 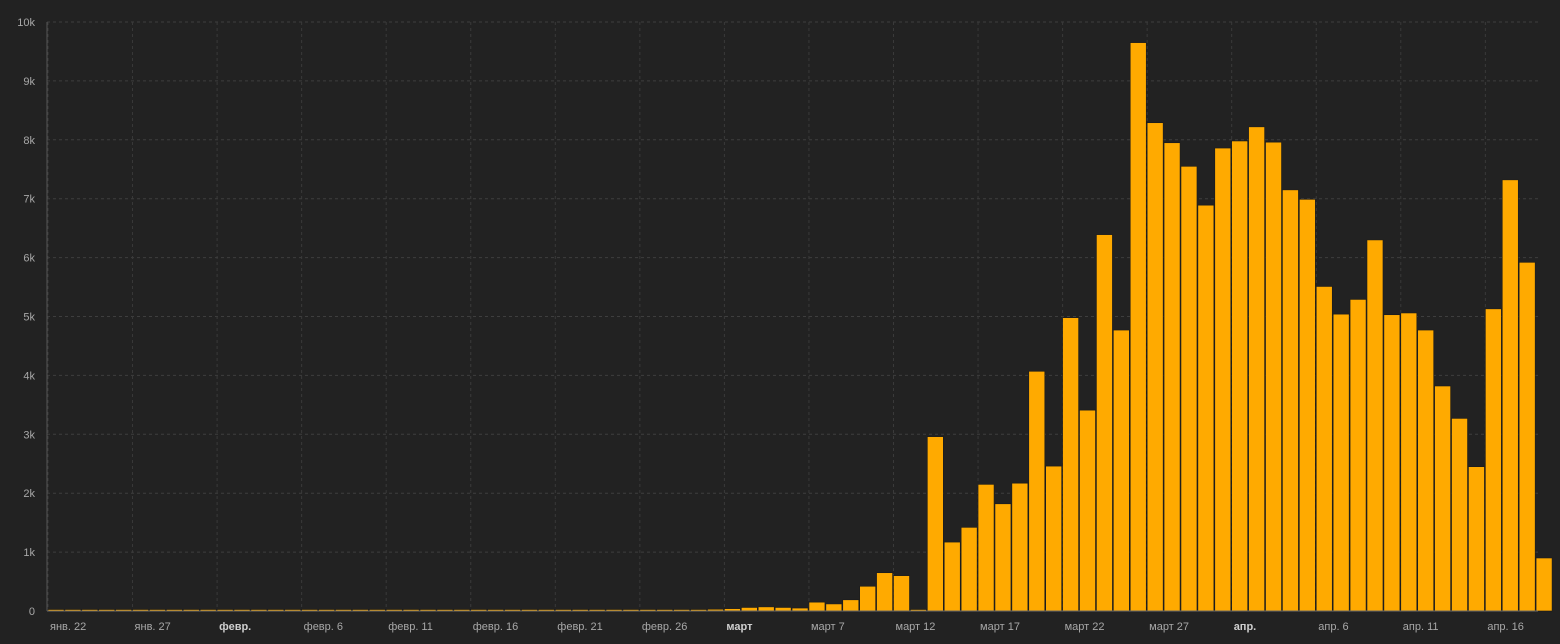 What do you see at coordinates (29, 82) in the screenshot?
I see `y-tick-label: 9k` at bounding box center [29, 82].